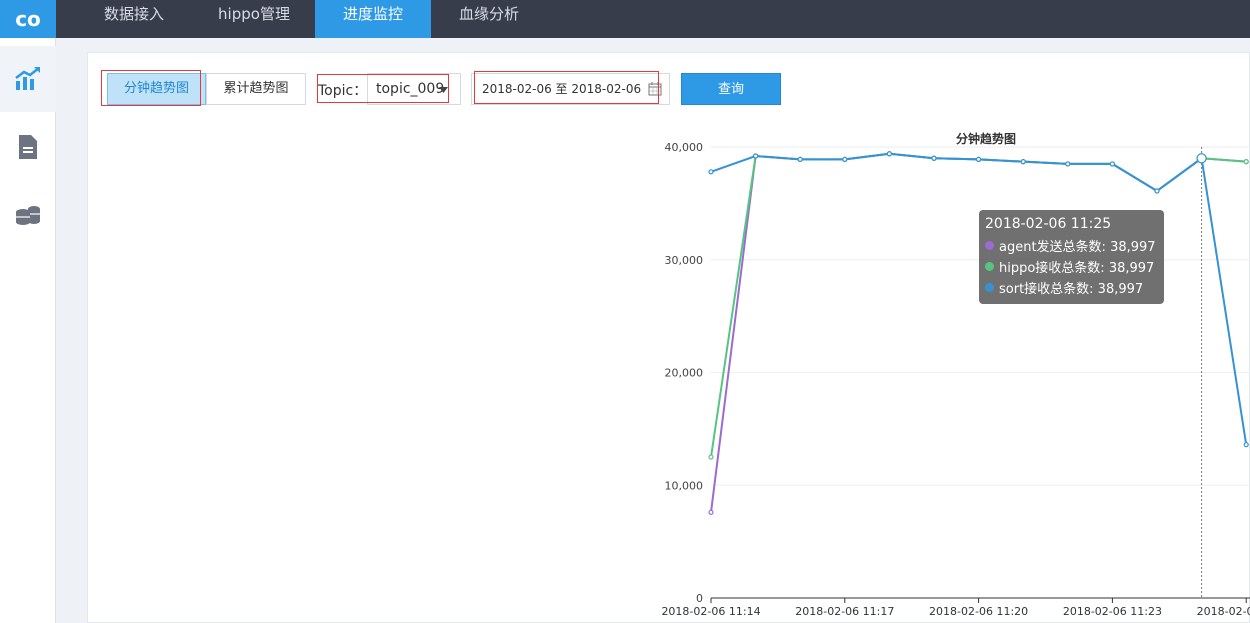 The width and height of the screenshot is (1250, 623). What do you see at coordinates (1077, 247) in the screenshot?
I see `tooltip-row-label: agent发送总条数: 38,997` at bounding box center [1077, 247].